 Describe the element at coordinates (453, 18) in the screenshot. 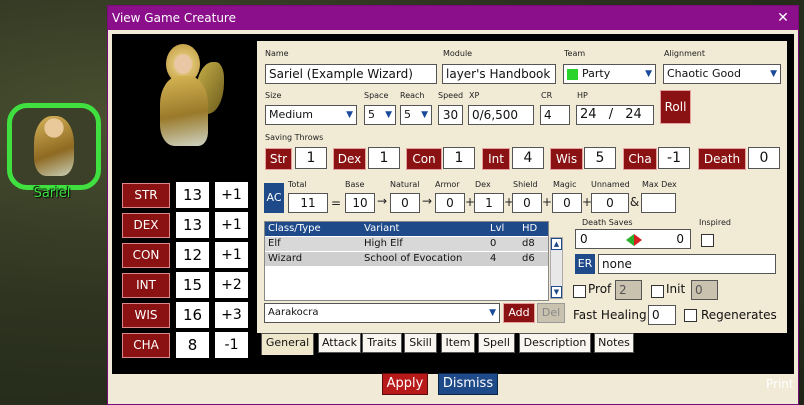

I see `window-titlebar: View Game Creature` at that location.